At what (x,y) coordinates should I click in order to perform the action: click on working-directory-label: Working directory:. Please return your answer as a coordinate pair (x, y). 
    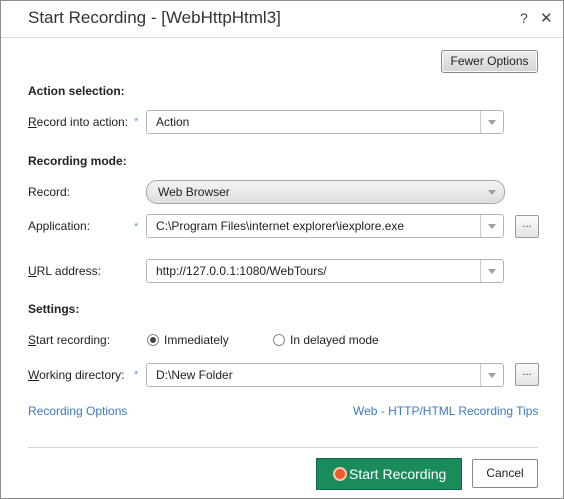
    Looking at the image, I should click on (76, 375).